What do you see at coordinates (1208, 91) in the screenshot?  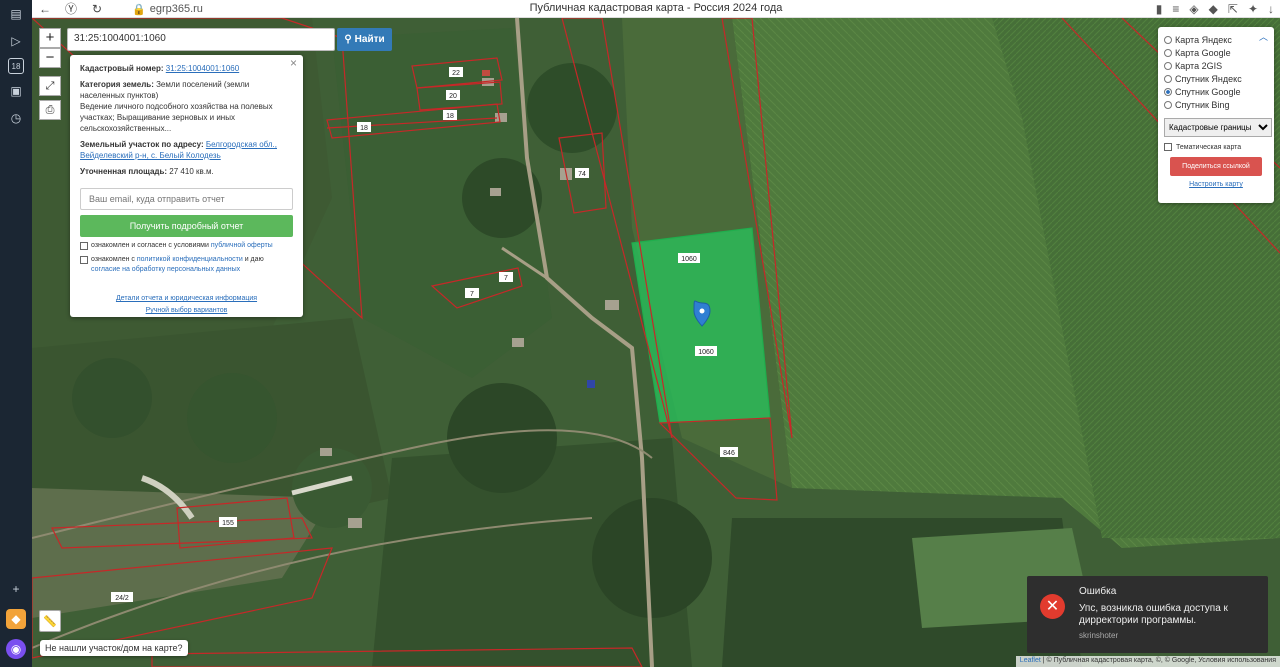 I see `layer-label: Спутник Google` at bounding box center [1208, 91].